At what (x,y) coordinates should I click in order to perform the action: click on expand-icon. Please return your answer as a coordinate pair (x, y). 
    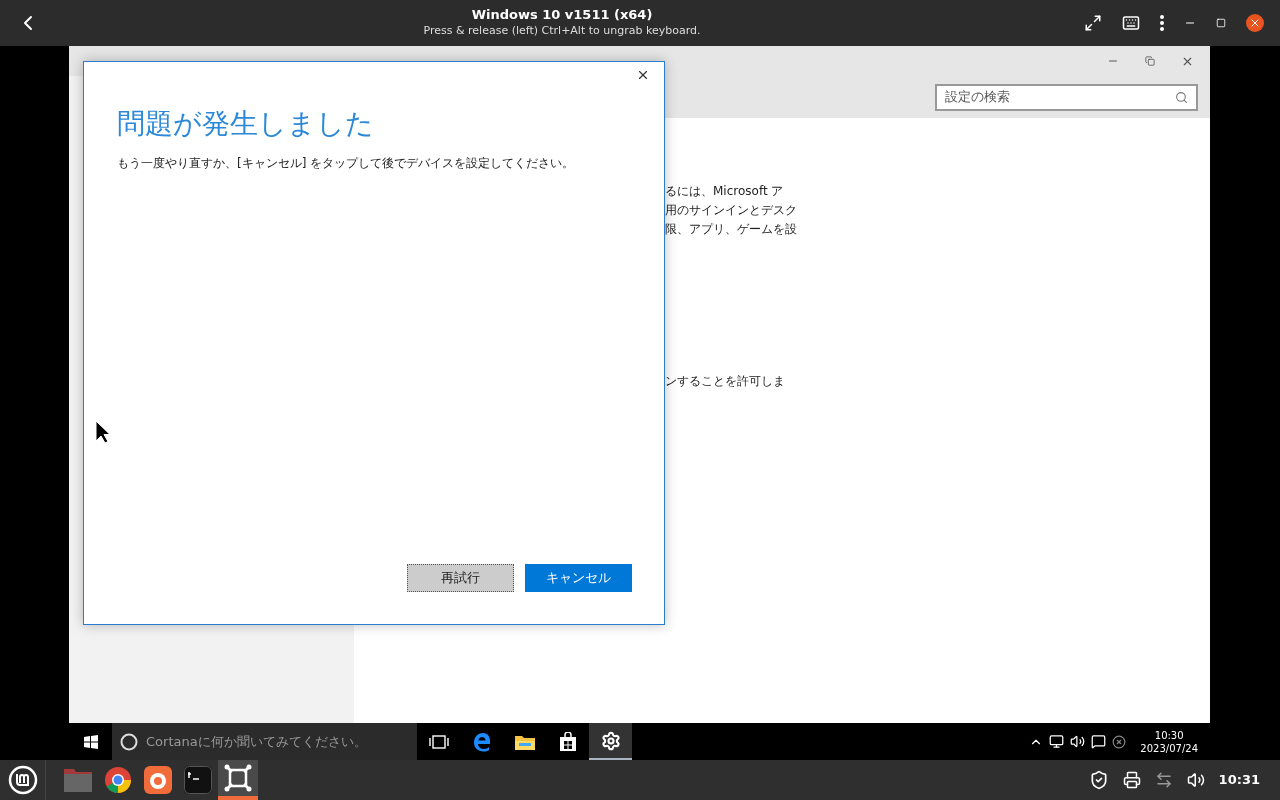
    Looking at the image, I should click on (1093, 23).